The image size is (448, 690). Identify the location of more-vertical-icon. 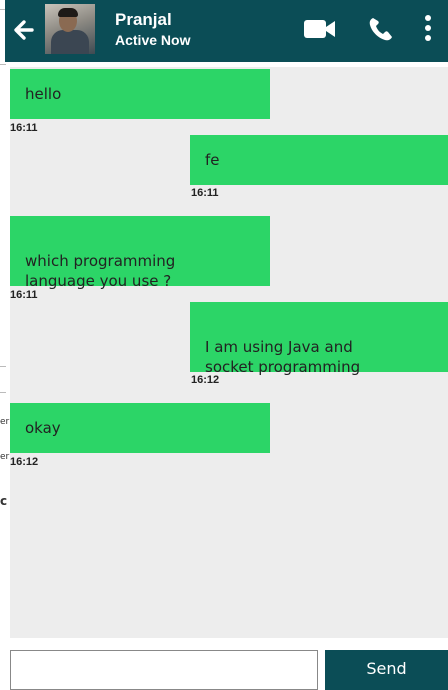
(428, 28).